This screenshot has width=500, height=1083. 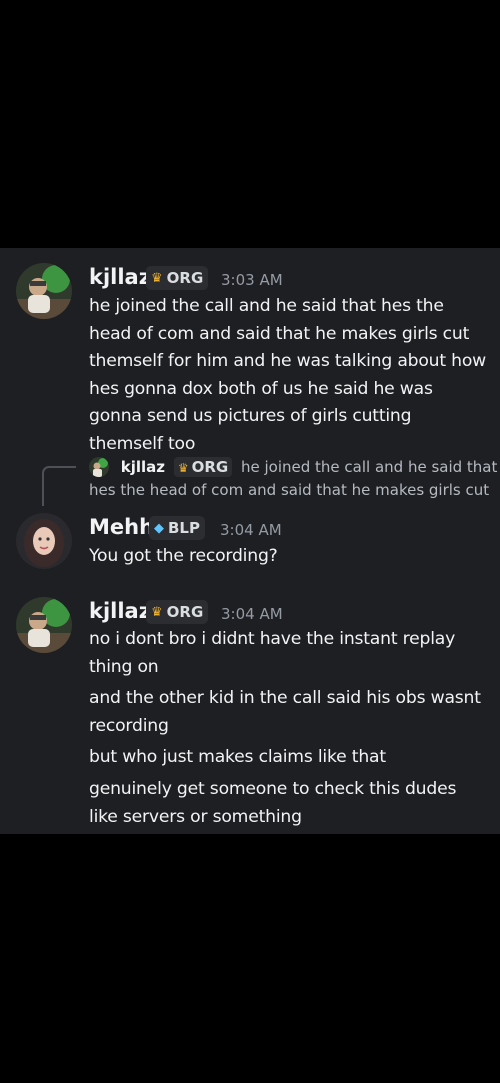 What do you see at coordinates (210, 467) in the screenshot?
I see `reply-role-tag-label: ORG` at bounding box center [210, 467].